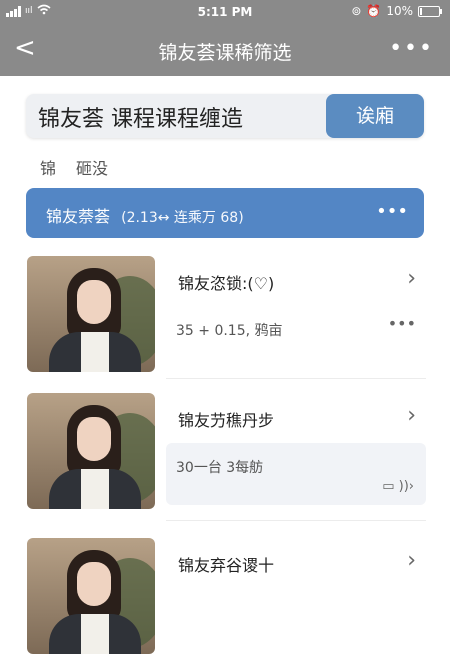 The height and width of the screenshot is (668, 450). What do you see at coordinates (225, 53) in the screenshot?
I see `page-title: 锦友荟课稀筛选` at bounding box center [225, 53].